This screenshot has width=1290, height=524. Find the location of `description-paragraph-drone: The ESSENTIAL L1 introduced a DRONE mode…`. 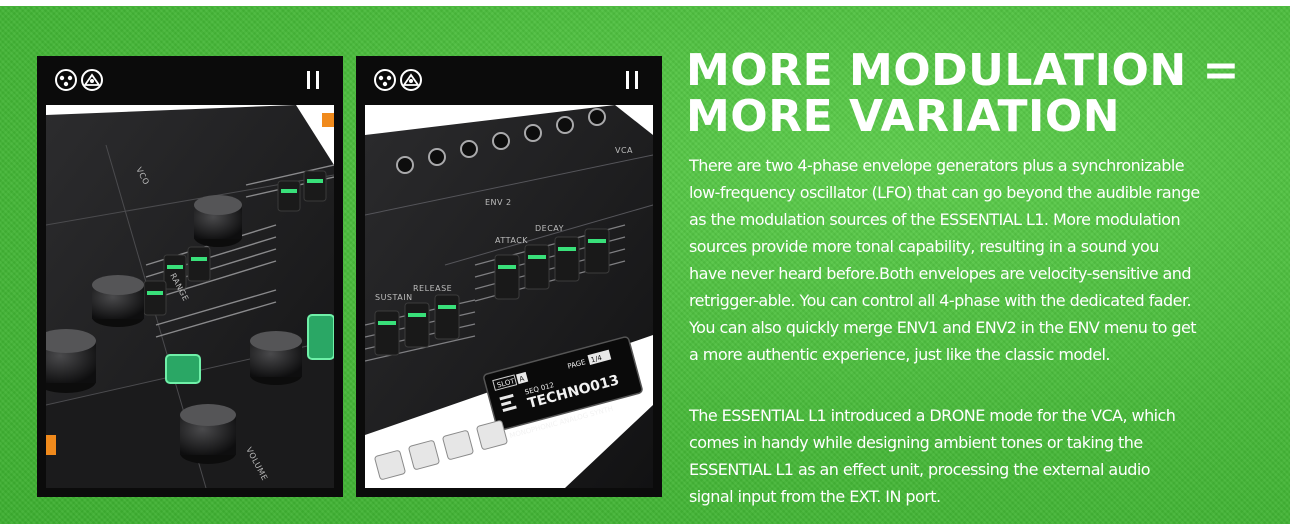

description-paragraph-drone: The ESSENTIAL L1 introduced a DRONE mode… is located at coordinates (984, 456).